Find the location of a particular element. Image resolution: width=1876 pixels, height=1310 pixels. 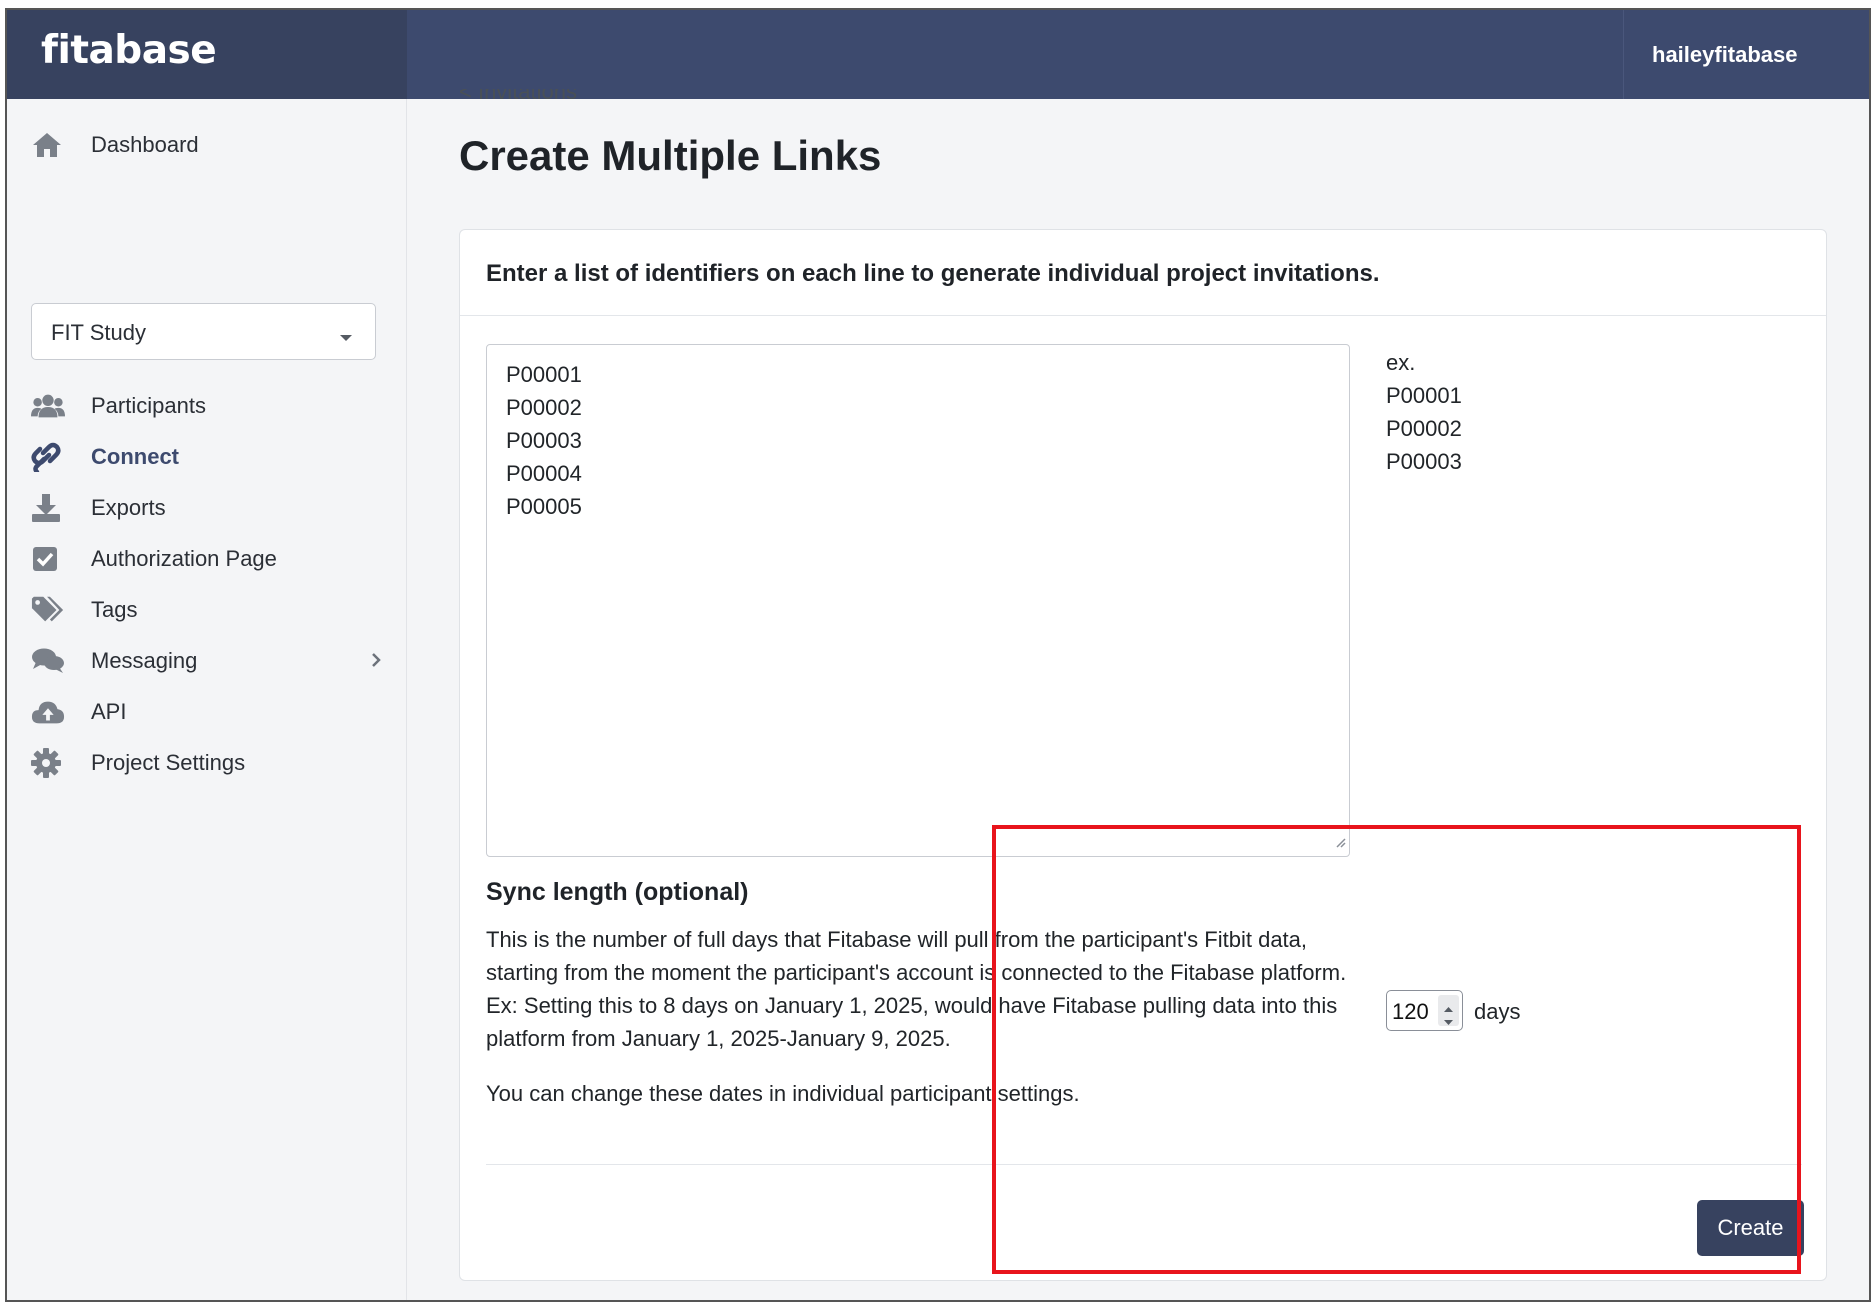

gear-icon is located at coordinates (48, 763).